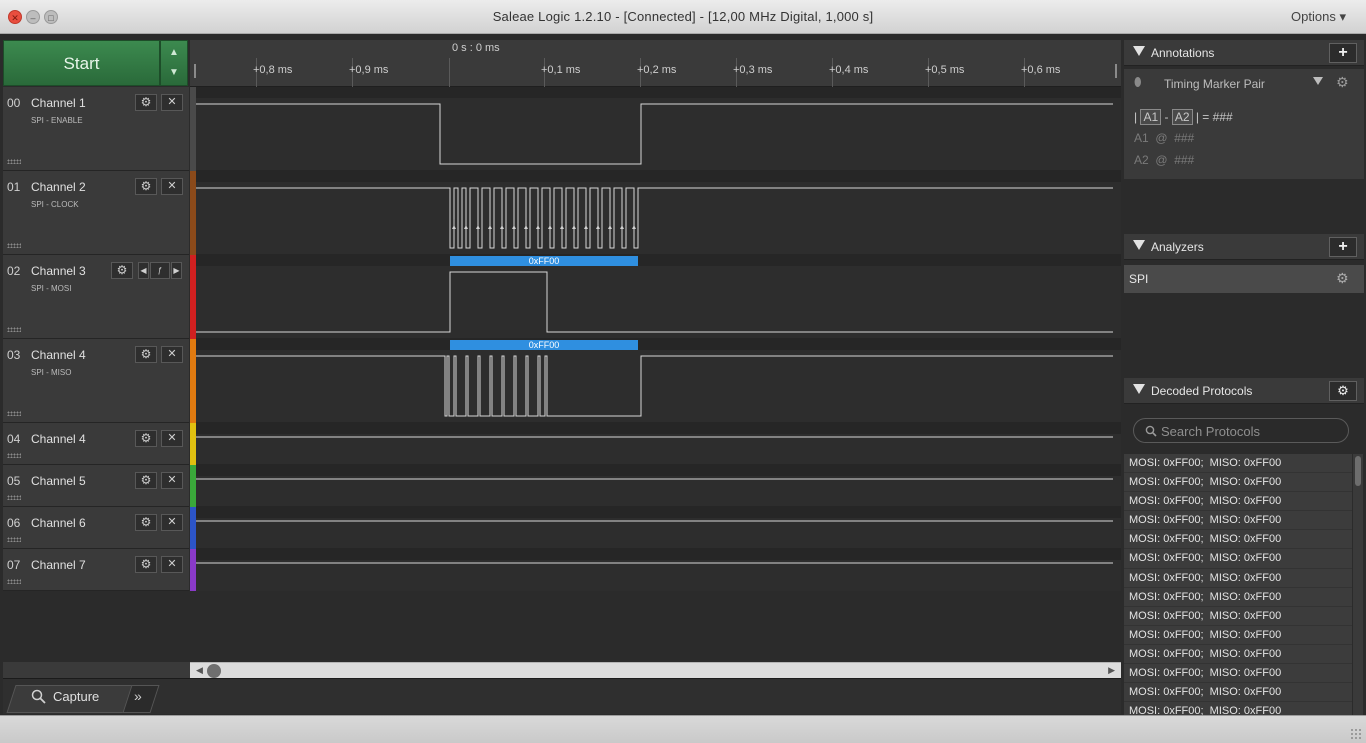  What do you see at coordinates (96, 444) in the screenshot?
I see `channel-row-4: 04 Channel 4 ⚙ ✕` at bounding box center [96, 444].